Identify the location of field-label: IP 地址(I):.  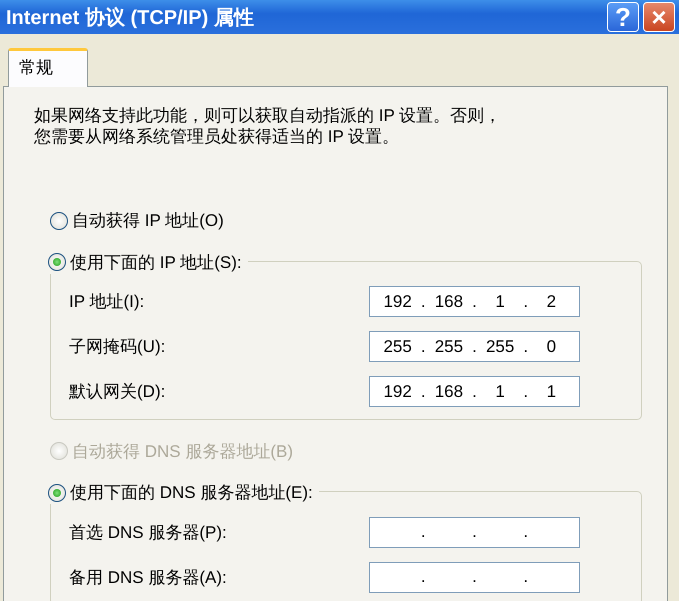
(107, 302).